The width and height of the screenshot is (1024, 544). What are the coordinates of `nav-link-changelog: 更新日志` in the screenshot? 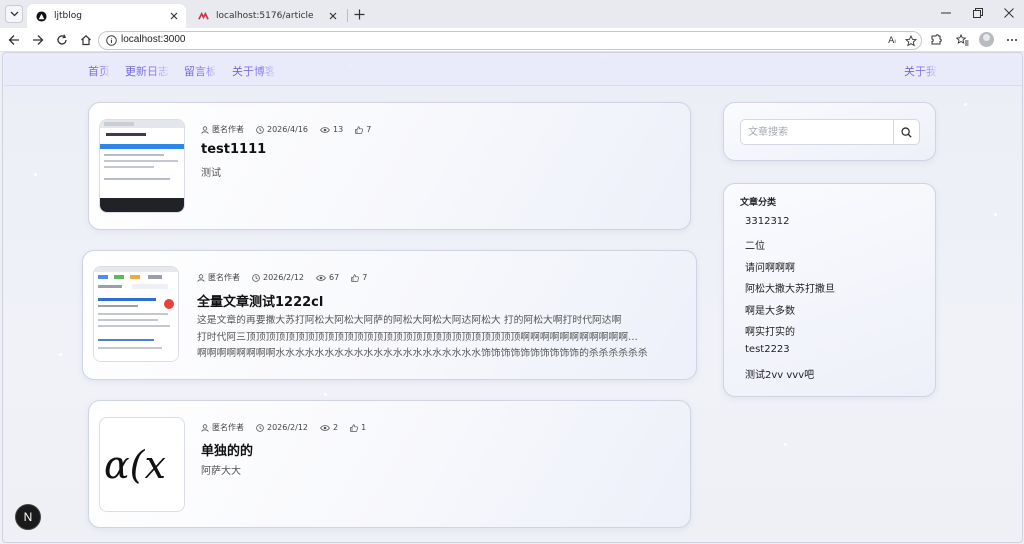 It's located at (146, 71).